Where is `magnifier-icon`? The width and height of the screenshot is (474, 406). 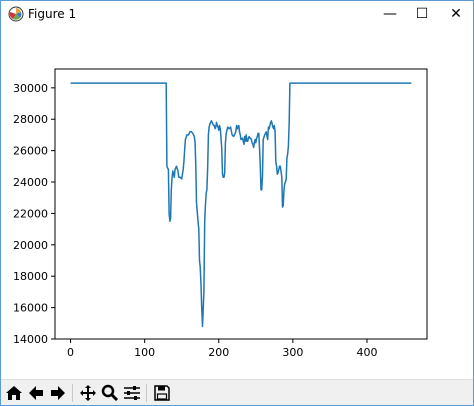
magnifier-icon is located at coordinates (110, 393).